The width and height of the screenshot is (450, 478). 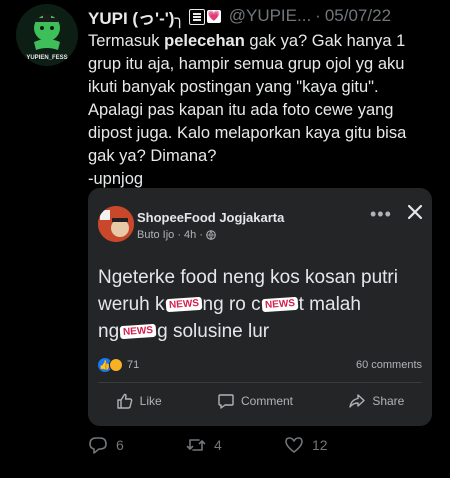 I want to click on heart-icon, so click(x=294, y=445).